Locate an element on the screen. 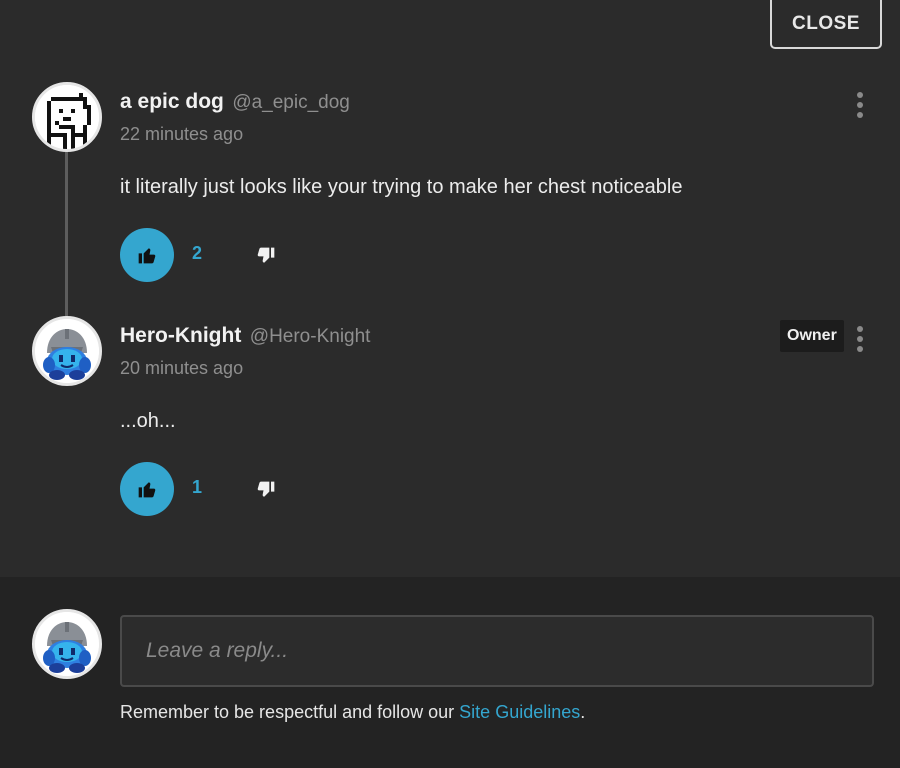 This screenshot has height=768, width=900. timestamp: 20 minutes ago is located at coordinates (182, 368).